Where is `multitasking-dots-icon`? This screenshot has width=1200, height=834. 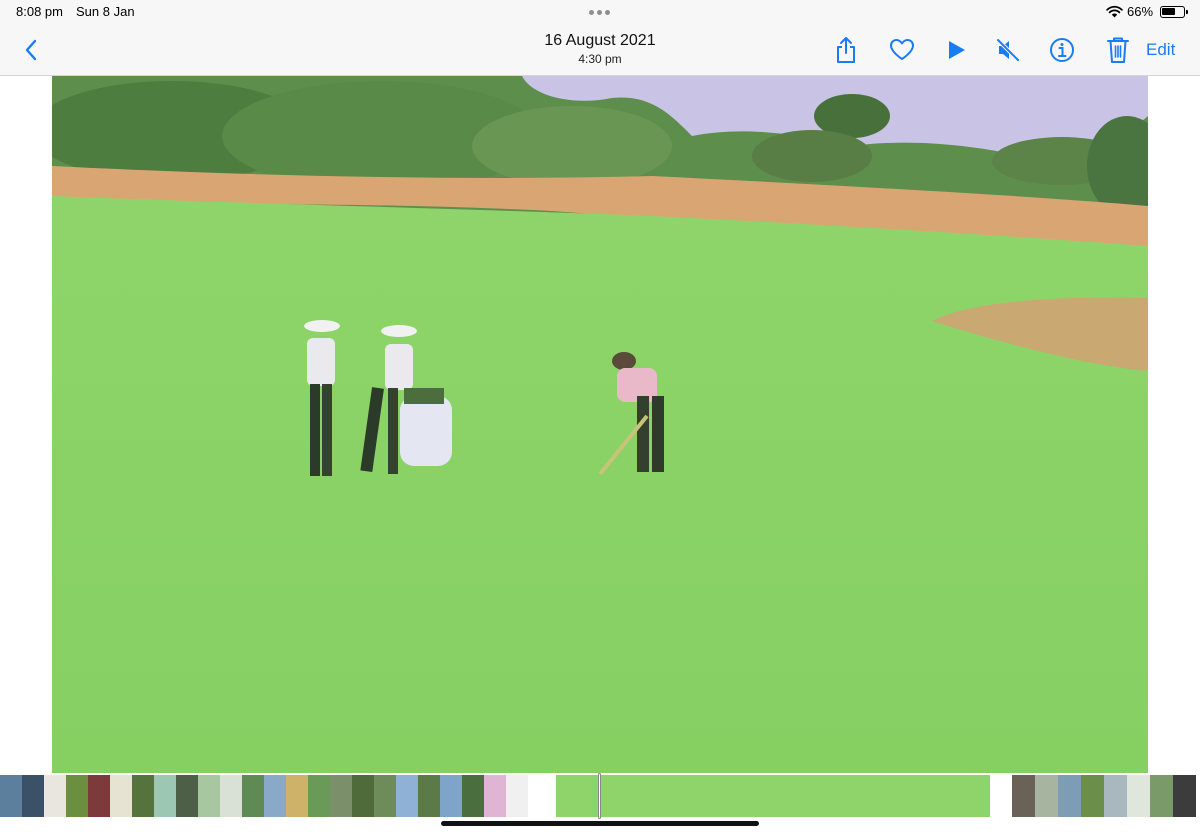
multitasking-dots-icon is located at coordinates (599, 12).